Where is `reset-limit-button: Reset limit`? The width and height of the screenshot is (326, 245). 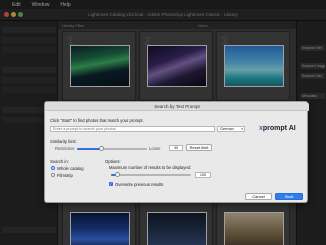
reset-limit-button: Reset limit is located at coordinates (199, 147).